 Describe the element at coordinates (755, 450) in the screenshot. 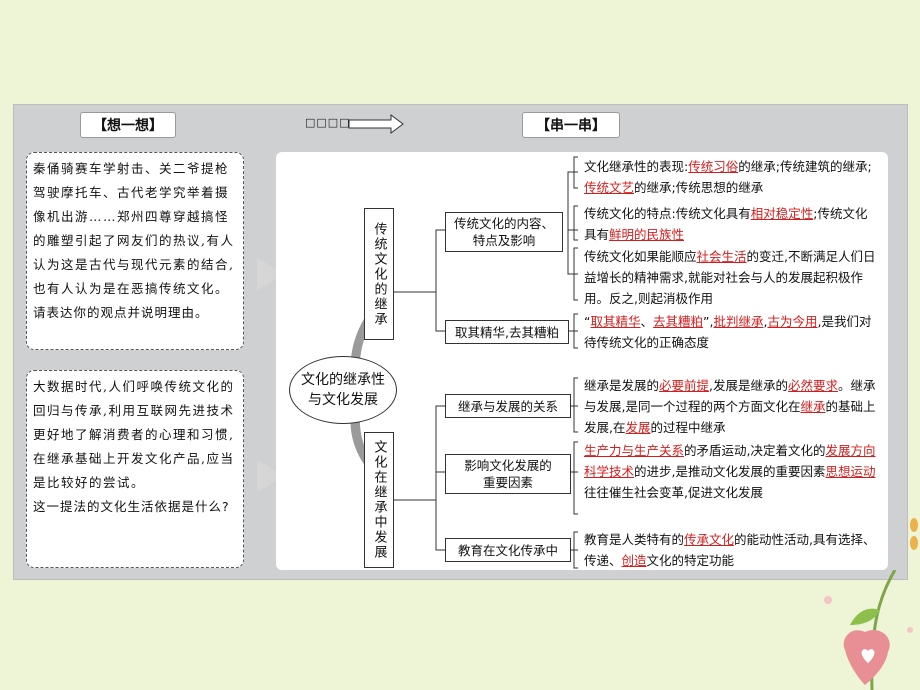

I see `text-part: 的矛盾运动,决定着文化的` at that location.